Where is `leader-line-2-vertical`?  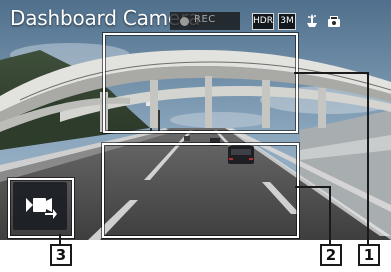 leader-line-2-vertical is located at coordinates (330, 215).